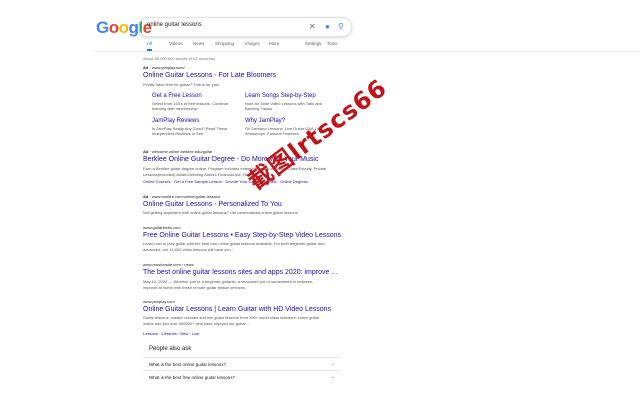 The height and width of the screenshot is (400, 640). I want to click on result-stats: About 86,000,000 results (0.52 seconds), so click(179, 58).